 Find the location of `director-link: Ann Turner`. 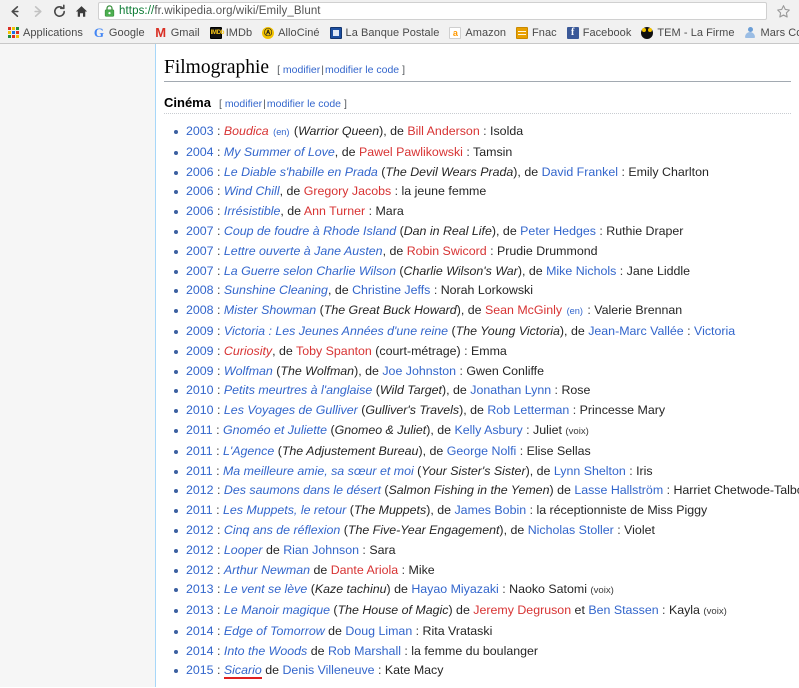

director-link: Ann Turner is located at coordinates (334, 211).